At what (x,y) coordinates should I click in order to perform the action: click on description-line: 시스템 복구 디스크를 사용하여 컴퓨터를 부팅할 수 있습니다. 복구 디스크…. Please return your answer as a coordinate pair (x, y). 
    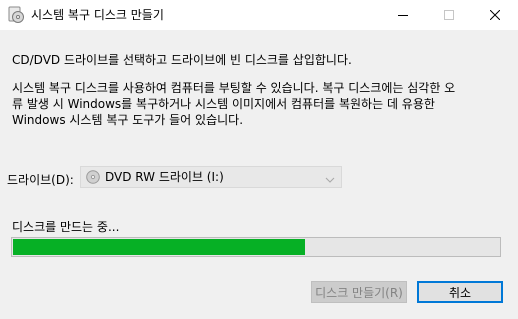
    Looking at the image, I should click on (234, 88).